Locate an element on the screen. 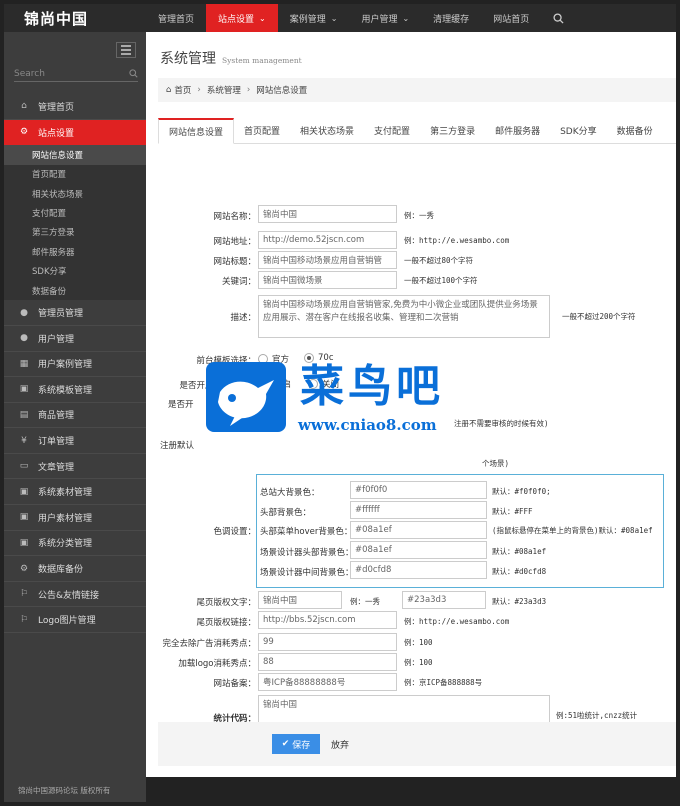  sidebar-item-admins: ● 管理员管理 is located at coordinates (75, 313).